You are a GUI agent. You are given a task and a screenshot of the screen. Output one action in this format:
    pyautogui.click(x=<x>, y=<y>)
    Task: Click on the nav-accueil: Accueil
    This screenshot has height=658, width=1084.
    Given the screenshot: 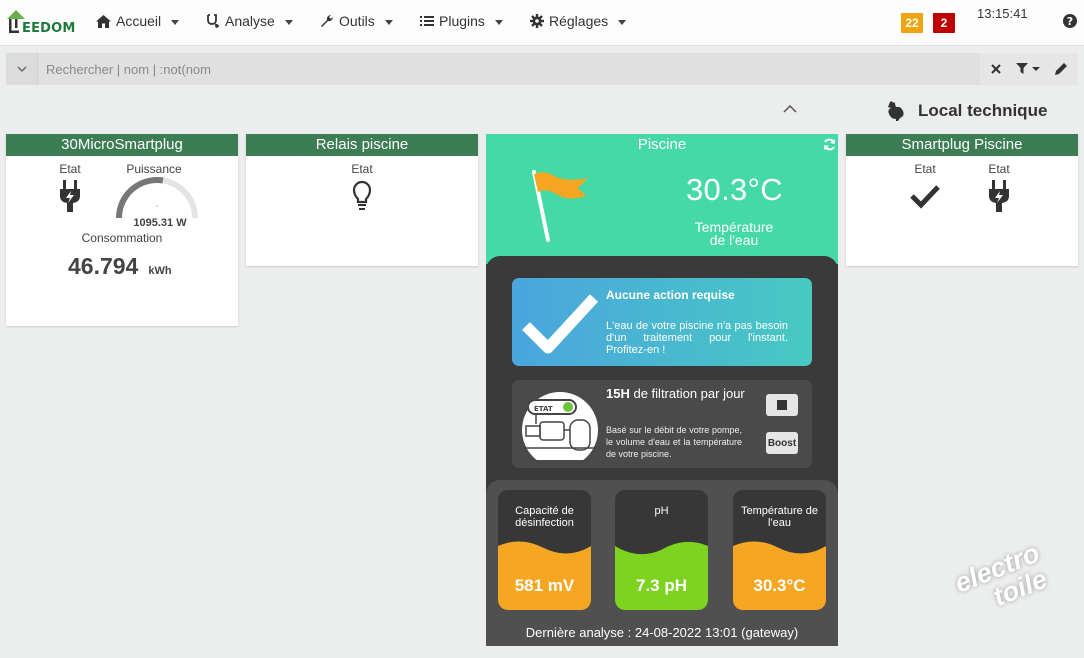 What is the action you would take?
    pyautogui.click(x=138, y=21)
    